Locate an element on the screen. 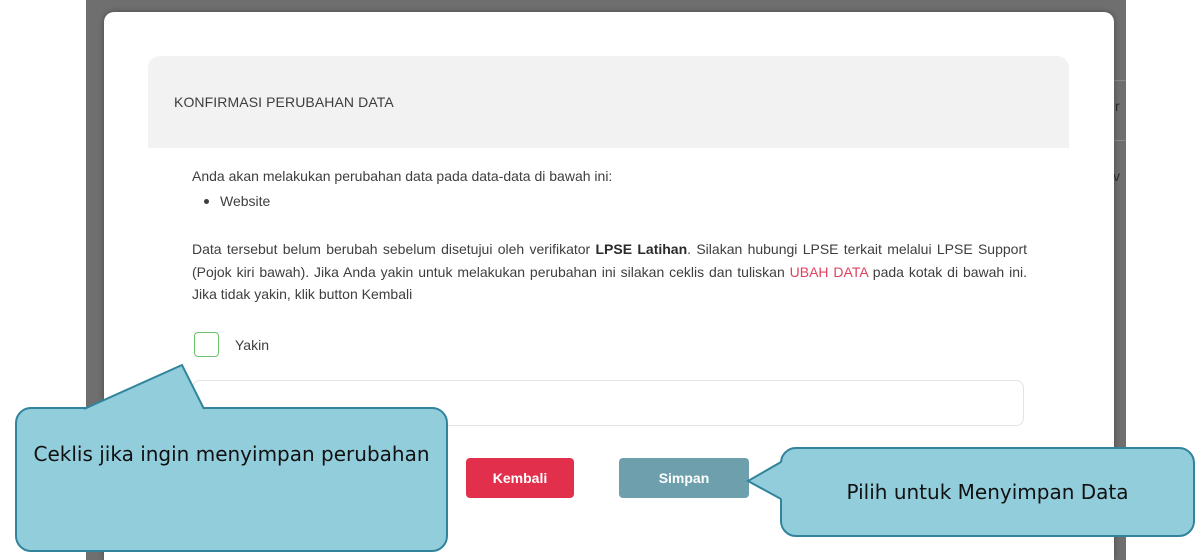  checkbox-callout: Ceklis jika ingin menyimpan perubahan is located at coordinates (231, 479).